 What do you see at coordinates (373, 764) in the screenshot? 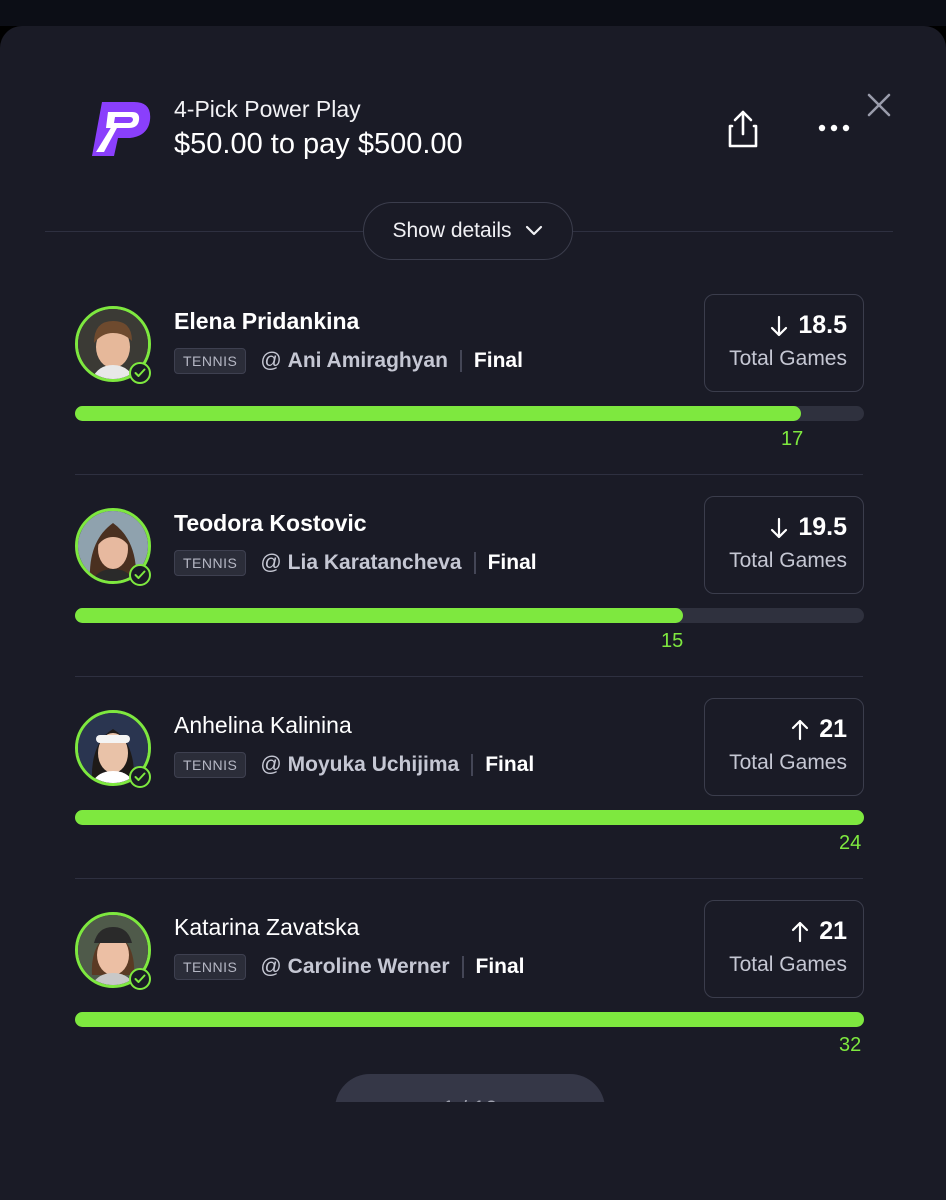
I see `opponent-name: Moyuka Uchijima` at bounding box center [373, 764].